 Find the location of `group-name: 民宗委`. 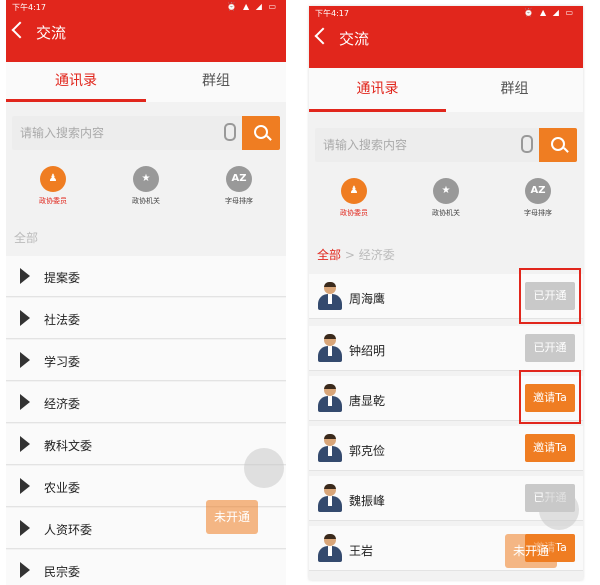

group-name: 民宗委 is located at coordinates (62, 572).